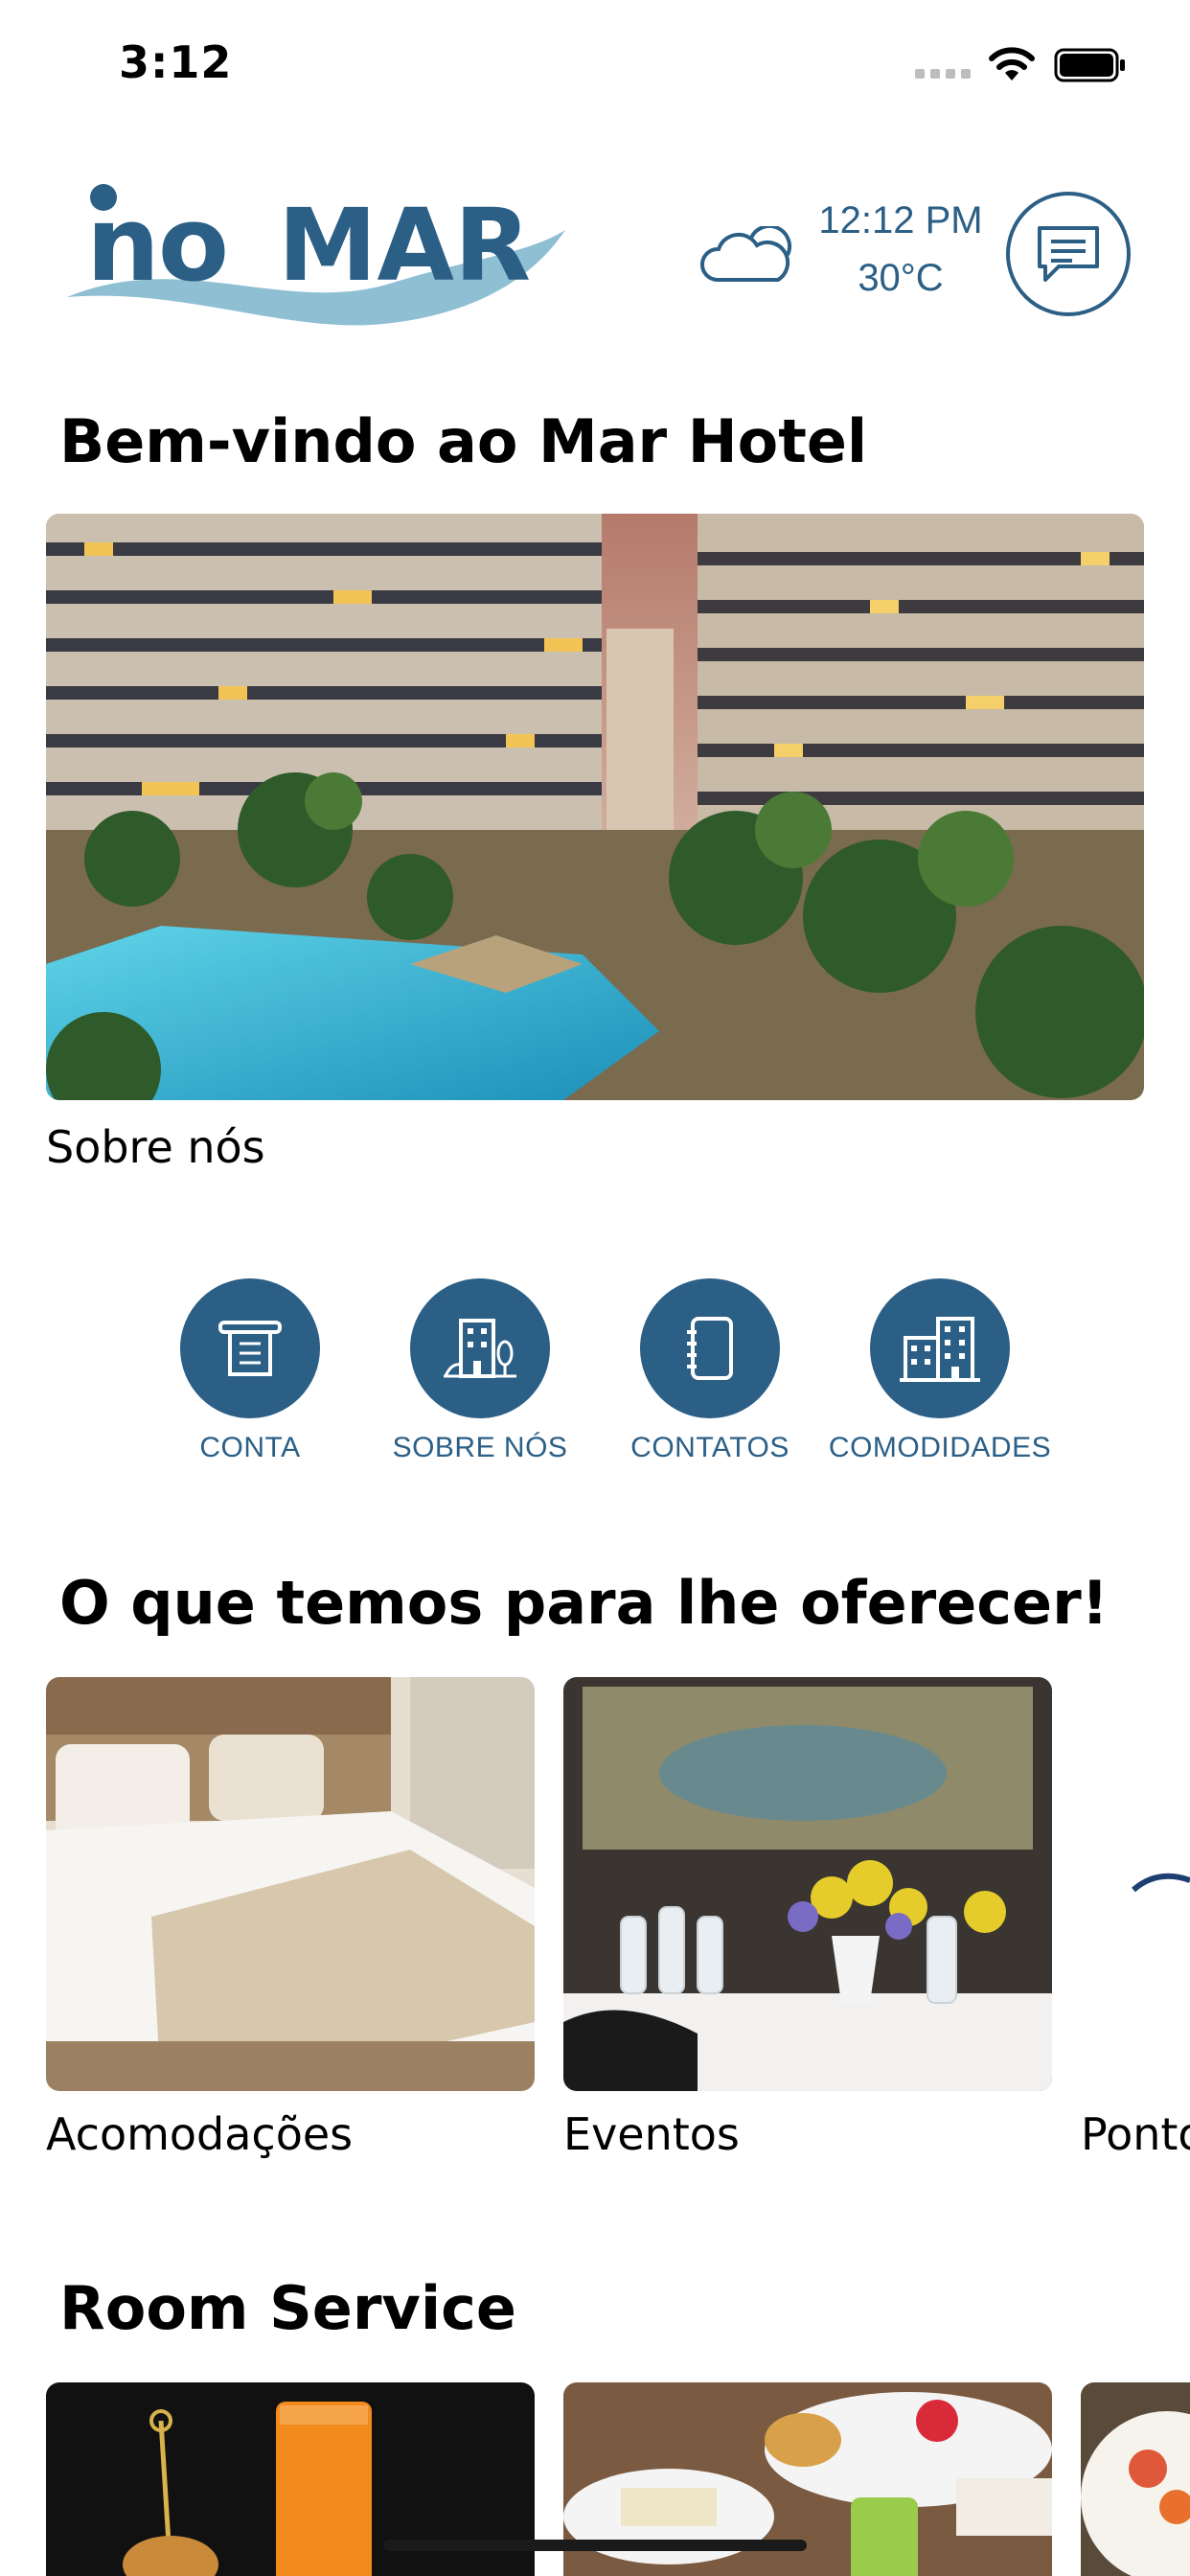 The image size is (1190, 2576). What do you see at coordinates (480, 1348) in the screenshot?
I see `hotel-icon` at bounding box center [480, 1348].